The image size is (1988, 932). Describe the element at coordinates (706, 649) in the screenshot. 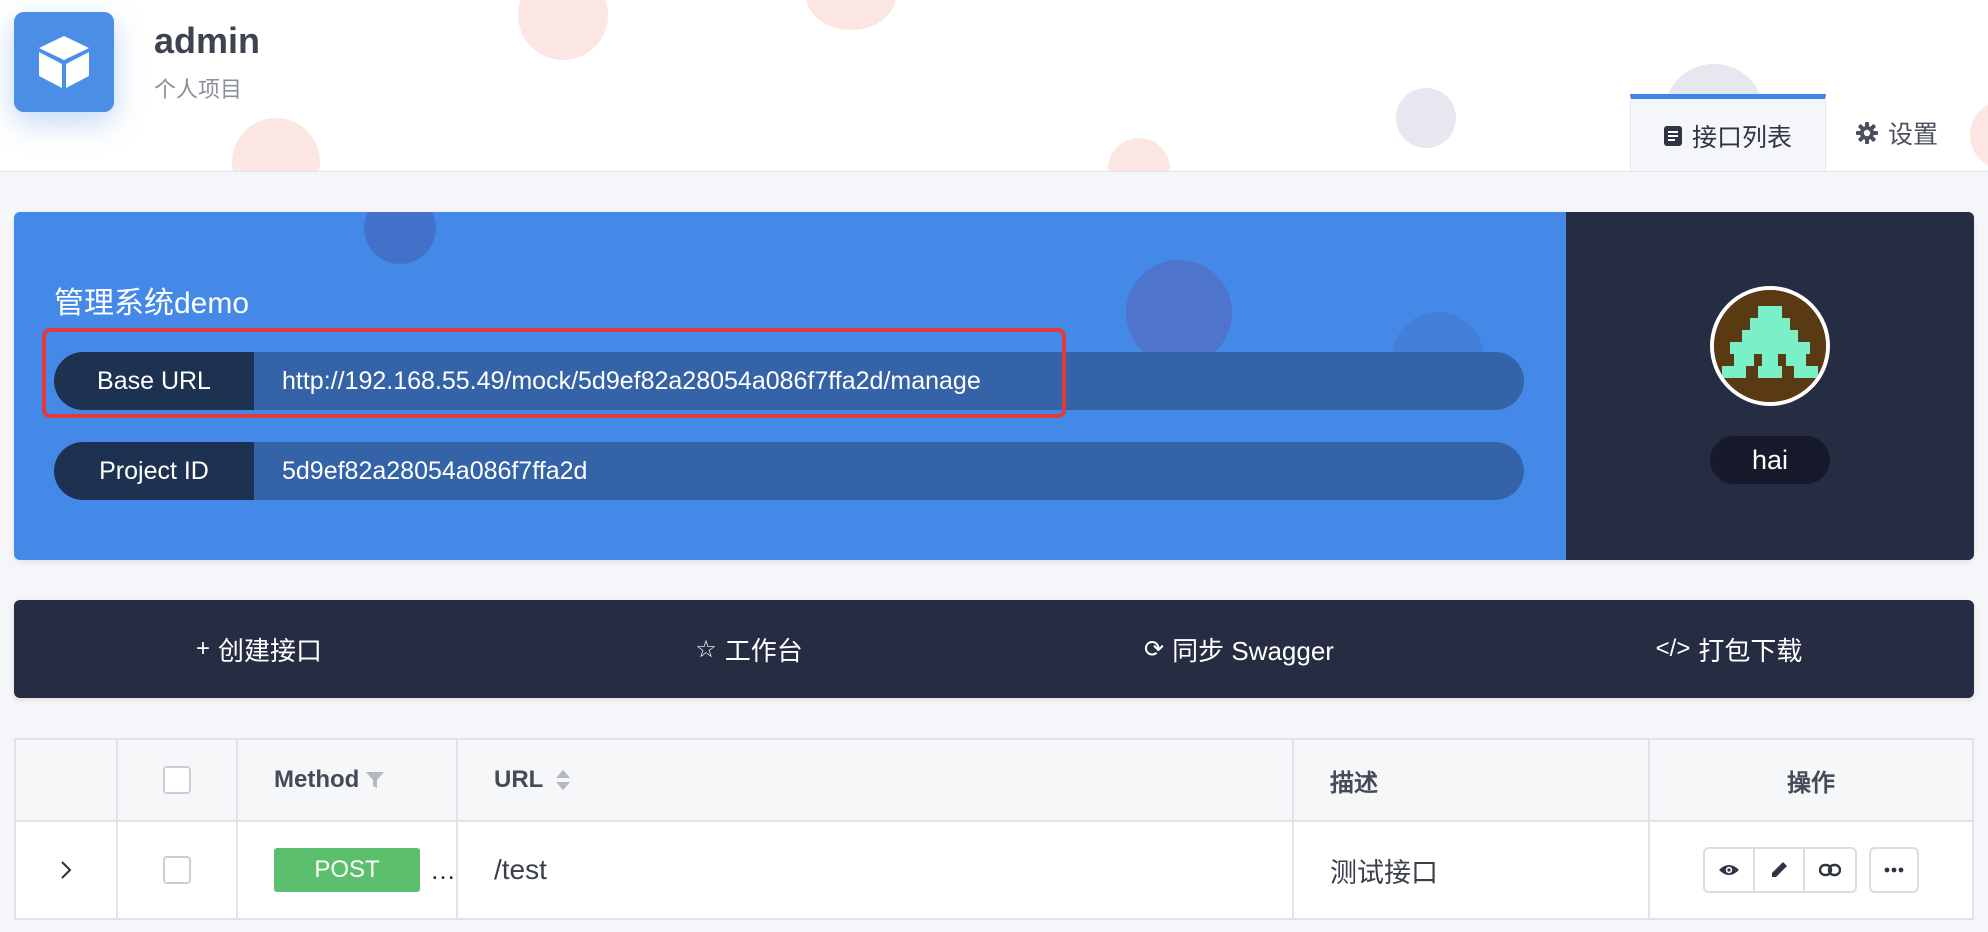

I see `star-icon: ☆` at that location.